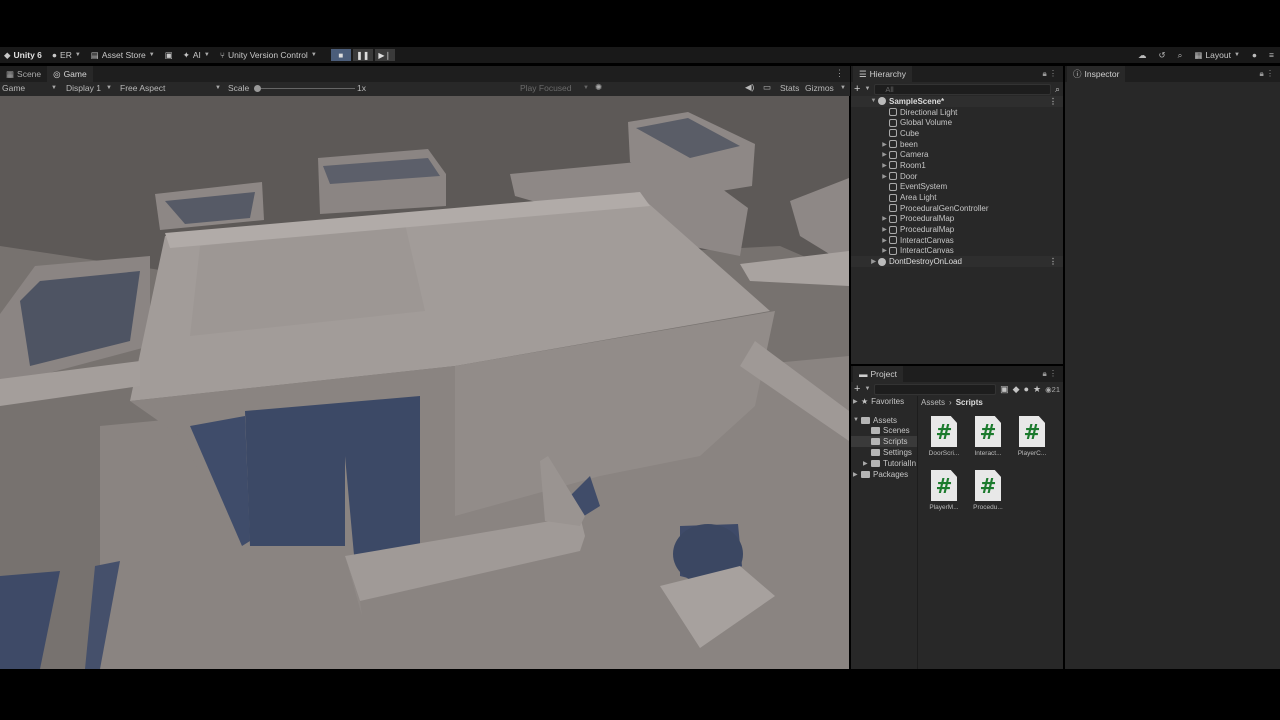  What do you see at coordinates (142, 88) in the screenshot?
I see `aspect-dropdown: Free Aspect` at bounding box center [142, 88].